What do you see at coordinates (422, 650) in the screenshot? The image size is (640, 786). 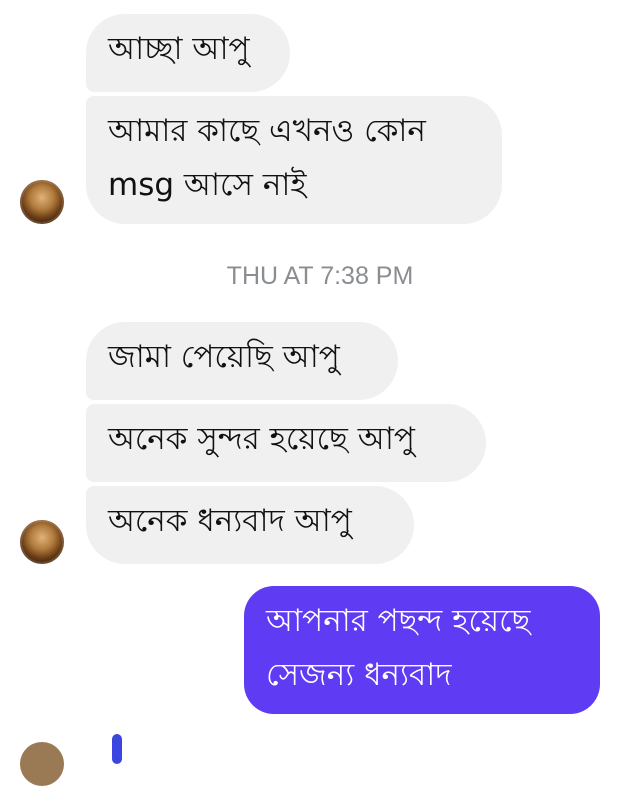 I see `outgoing-message: আপনার পছন্দ হয়েছে সেজন্য ধন্যবাদ` at bounding box center [422, 650].